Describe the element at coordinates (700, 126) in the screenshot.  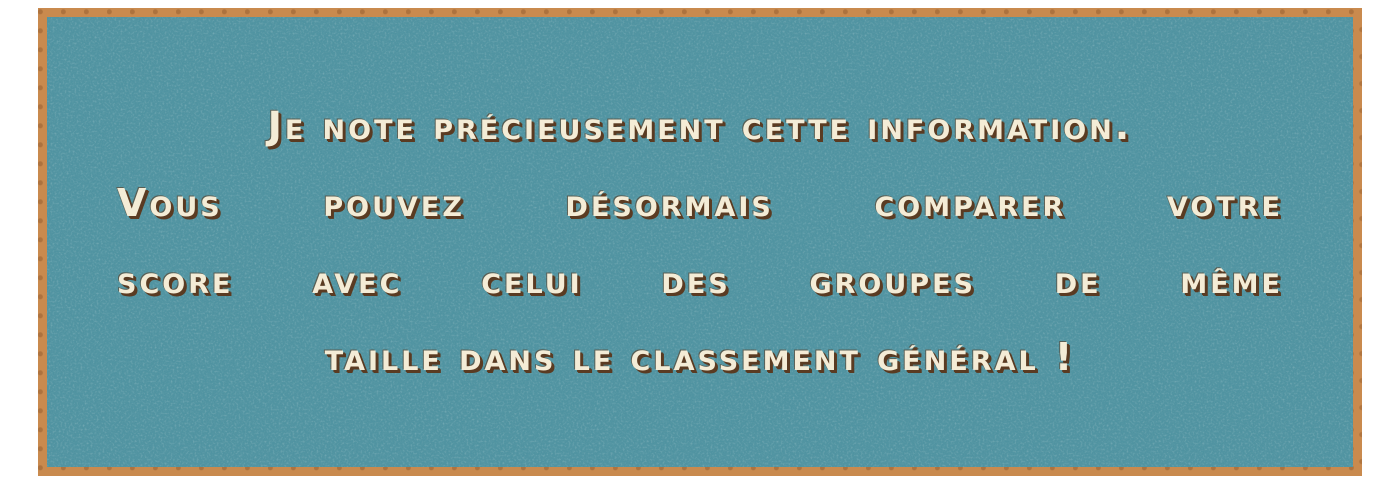
I see `message-line-1: Je note précieusement cette information.` at that location.